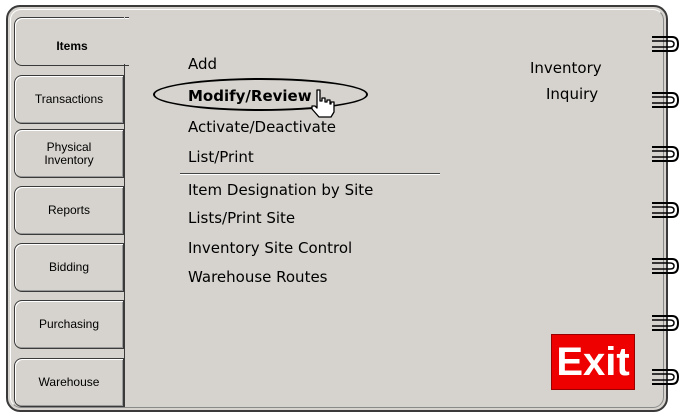  I want to click on tab-physical-inventory-label: Physical Inventory, so click(69, 153).